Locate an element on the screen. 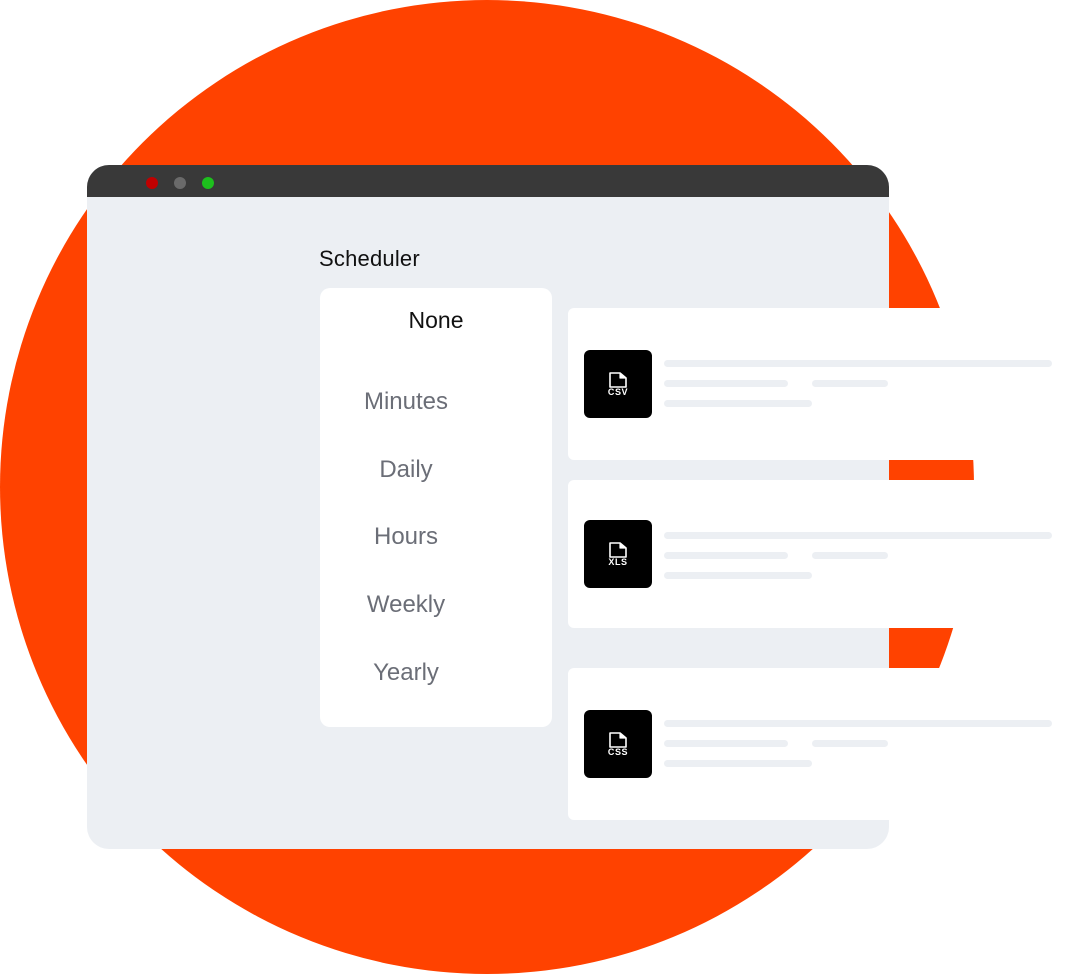 This screenshot has width=1068, height=979. css-file-icon: CSS is located at coordinates (618, 744).